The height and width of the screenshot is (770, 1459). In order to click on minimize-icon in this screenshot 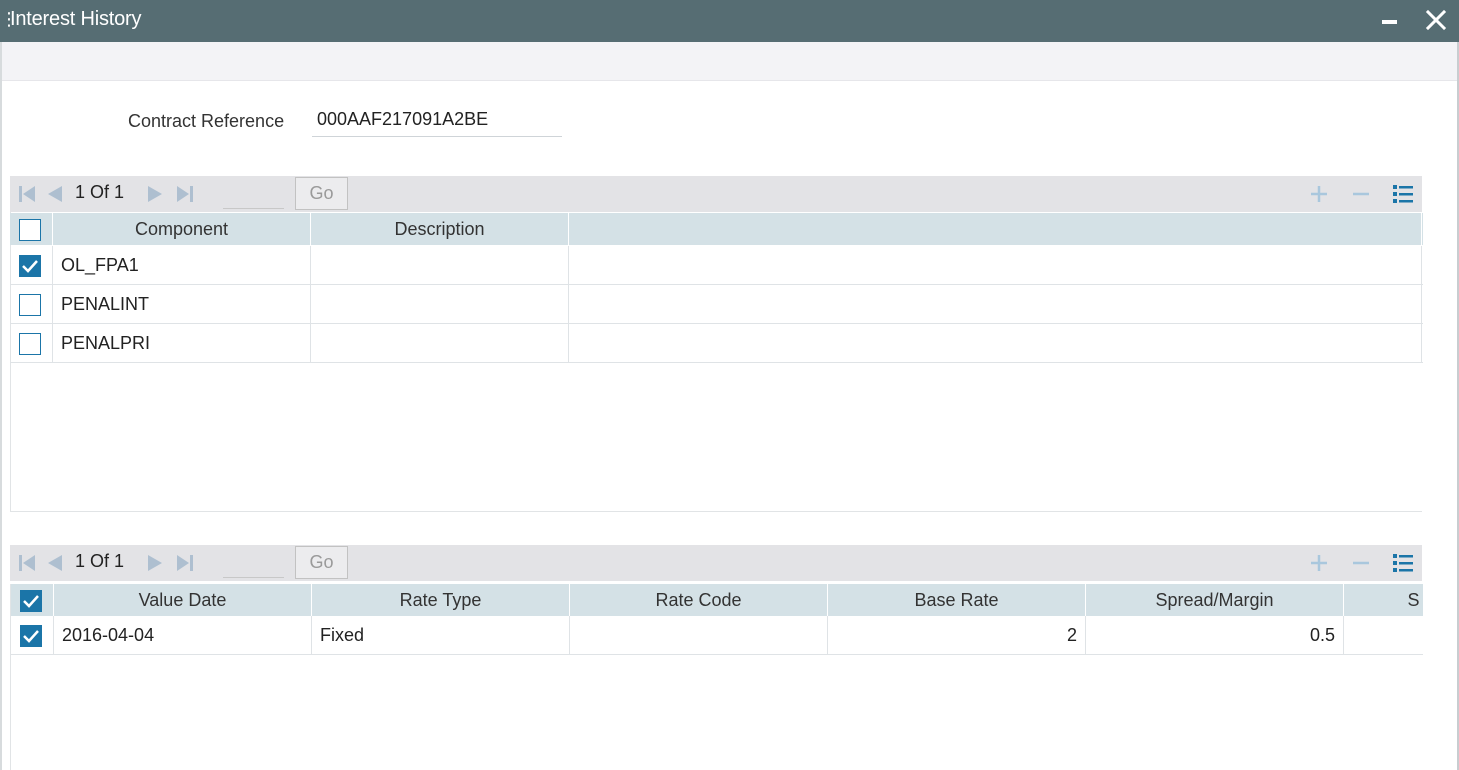, I will do `click(1389, 22)`.